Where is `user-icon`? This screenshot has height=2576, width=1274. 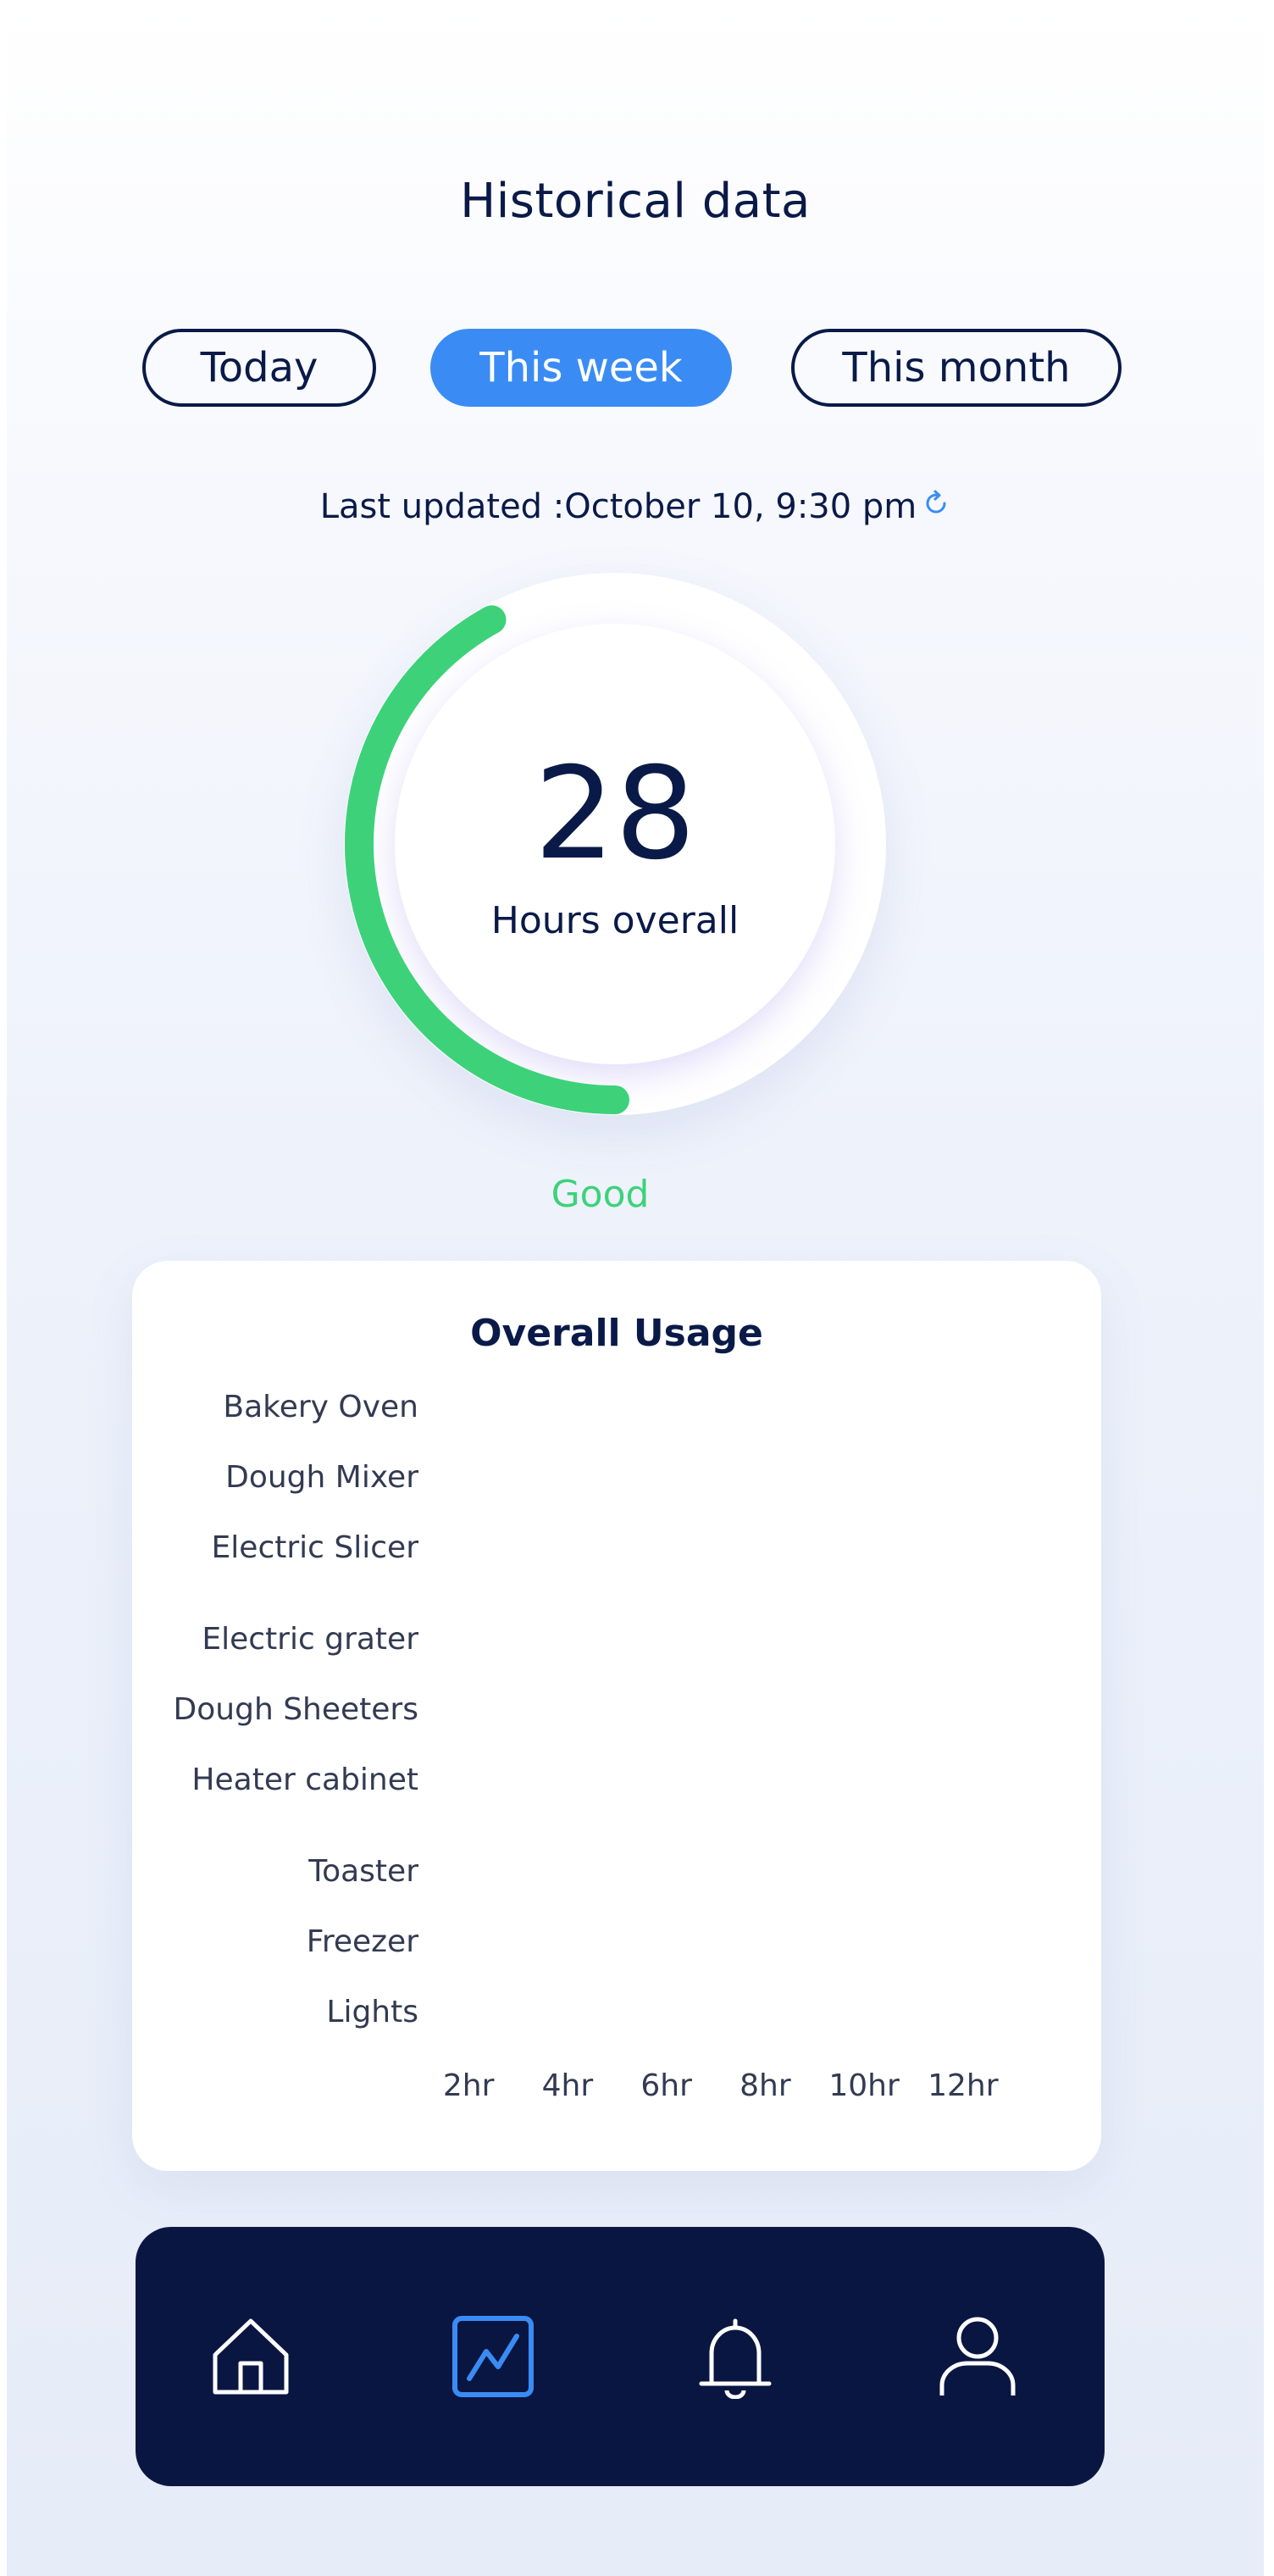
user-icon is located at coordinates (977, 2356).